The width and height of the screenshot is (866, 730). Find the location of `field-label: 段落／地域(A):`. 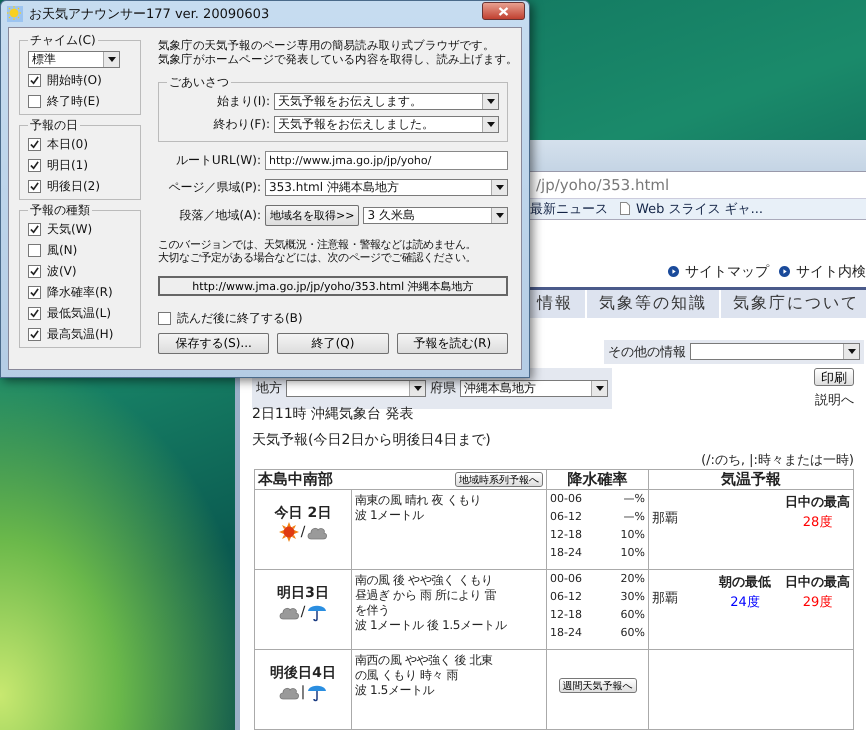

field-label: 段落／地域(A): is located at coordinates (219, 215).